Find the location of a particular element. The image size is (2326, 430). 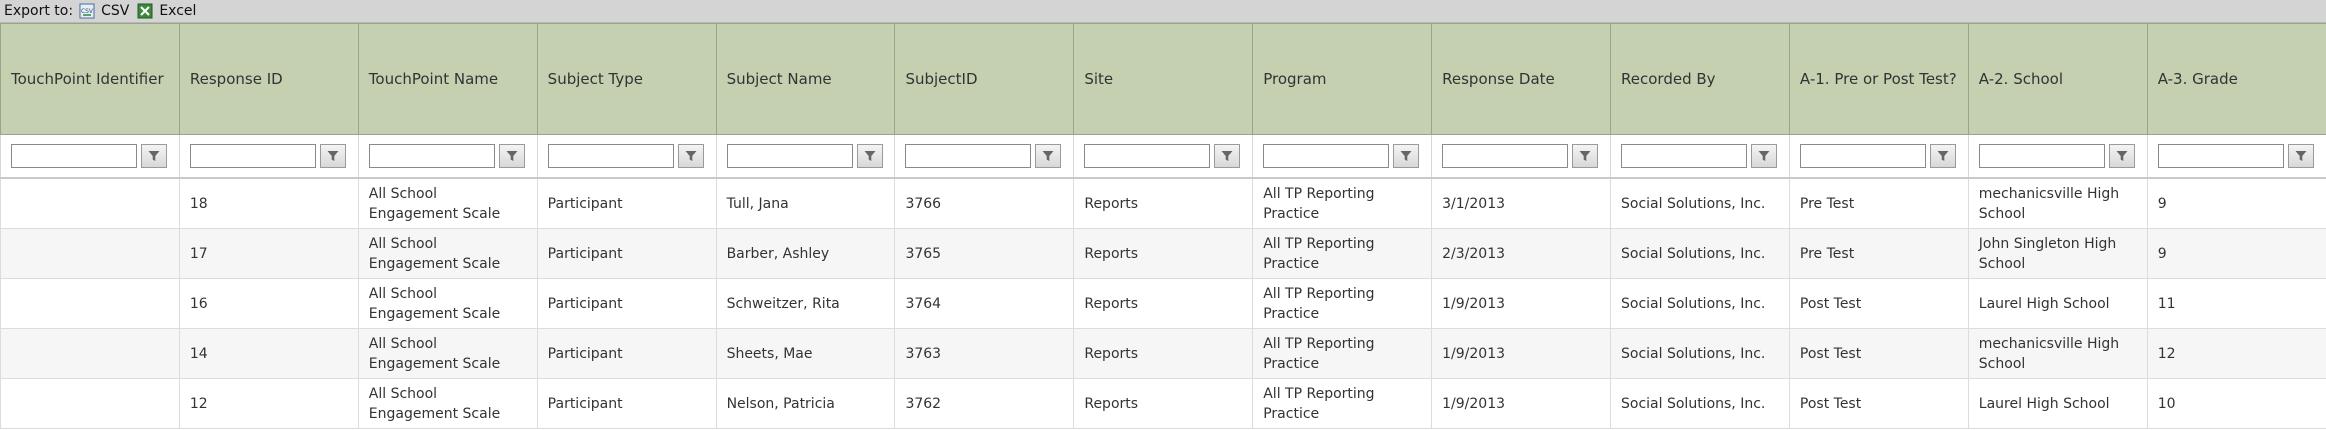

table-cell: 16 is located at coordinates (268, 303).